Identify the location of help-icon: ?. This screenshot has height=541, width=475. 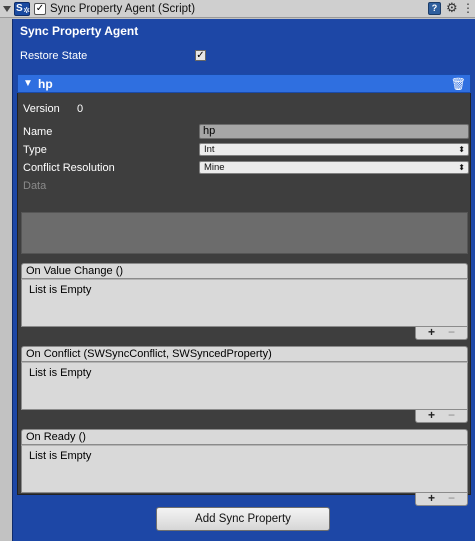
(434, 8).